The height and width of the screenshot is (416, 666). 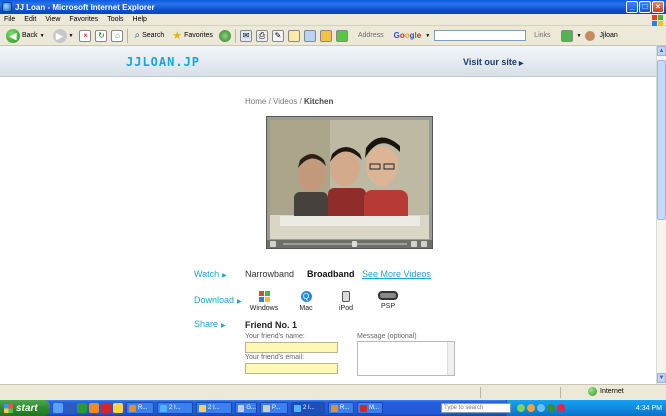 What do you see at coordinates (163, 62) in the screenshot?
I see `site-logo: JJLOAN.JP` at bounding box center [163, 62].